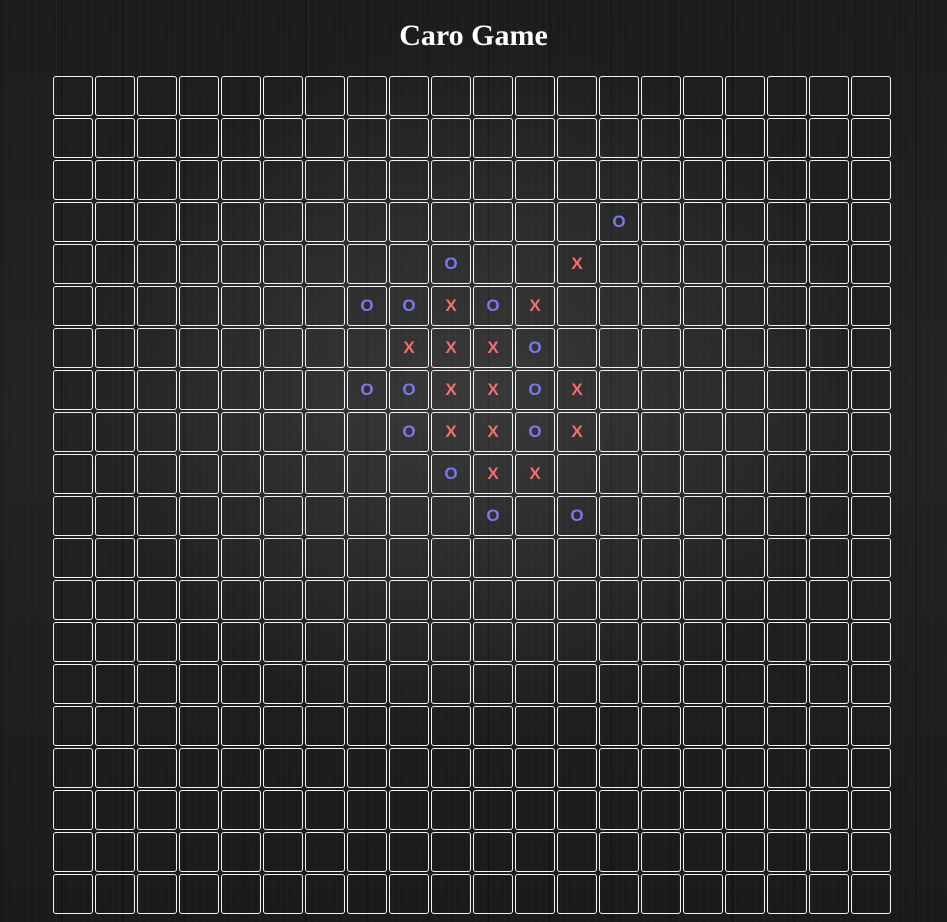 The image size is (947, 922). I want to click on board-cell: X, so click(493, 432).